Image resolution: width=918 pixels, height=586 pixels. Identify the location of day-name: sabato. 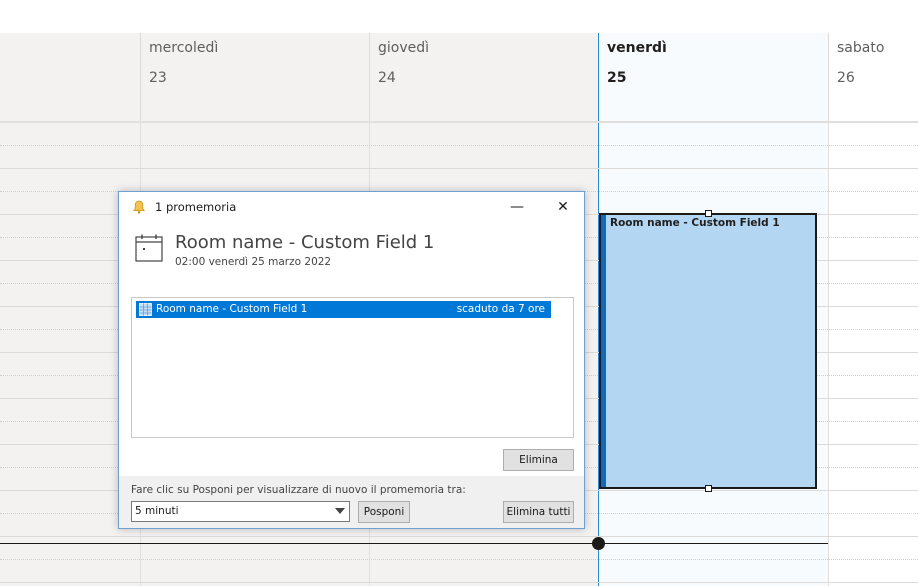
(861, 48).